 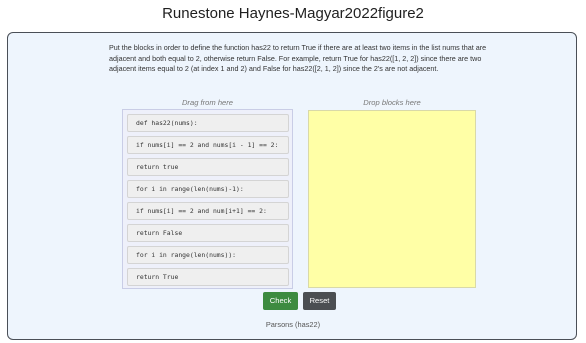 I want to click on target-column-label: Drop blocks here, so click(x=392, y=102).